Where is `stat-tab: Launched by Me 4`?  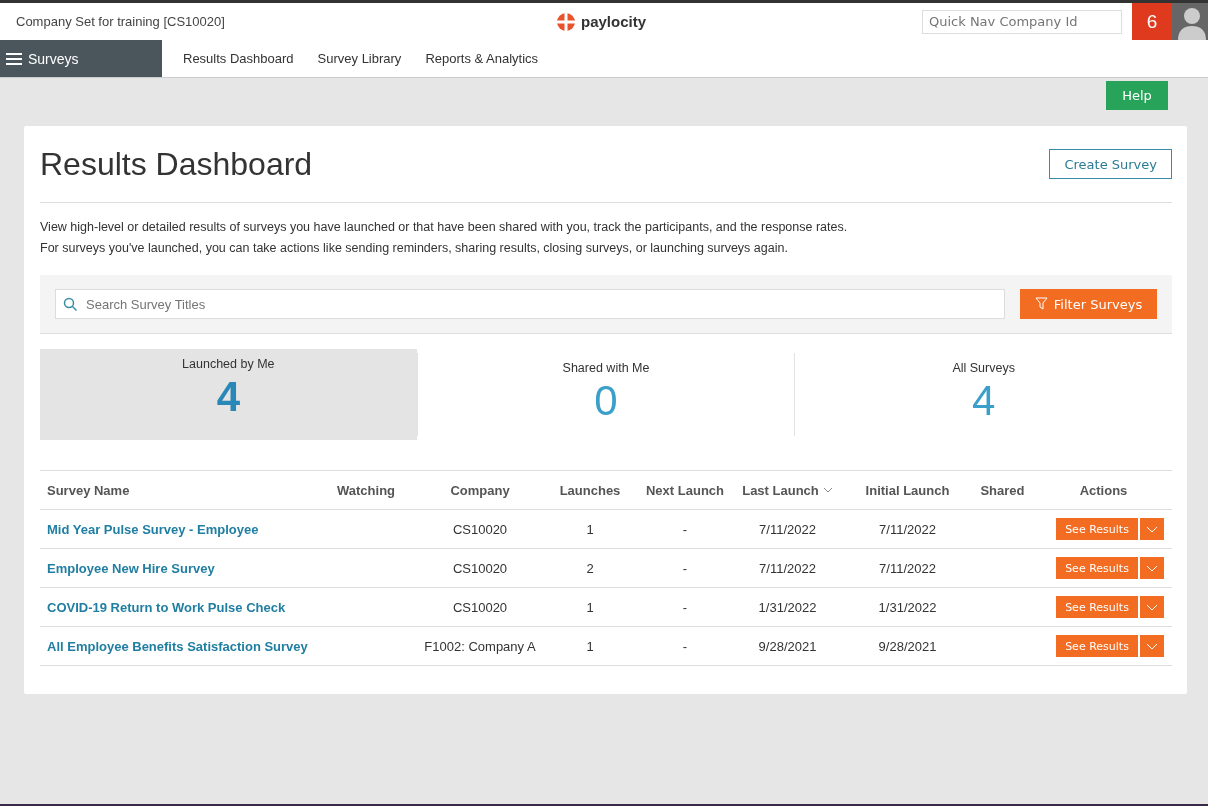
stat-tab: Launched by Me 4 is located at coordinates (228, 394).